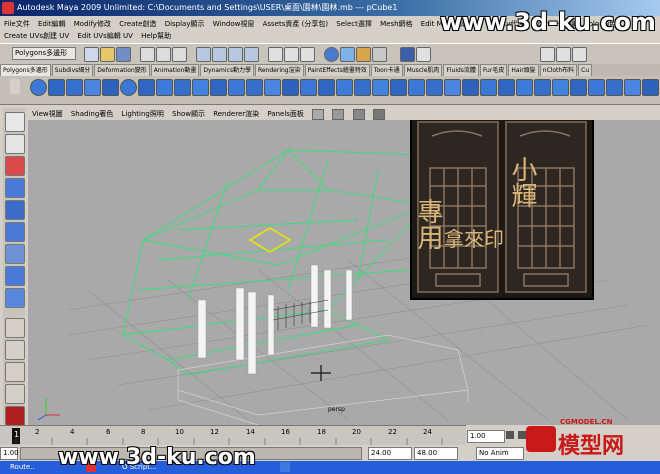 This screenshot has width=660, height=474. What do you see at coordinates (56, 87) in the screenshot?
I see `poly-cube-icon` at bounding box center [56, 87].